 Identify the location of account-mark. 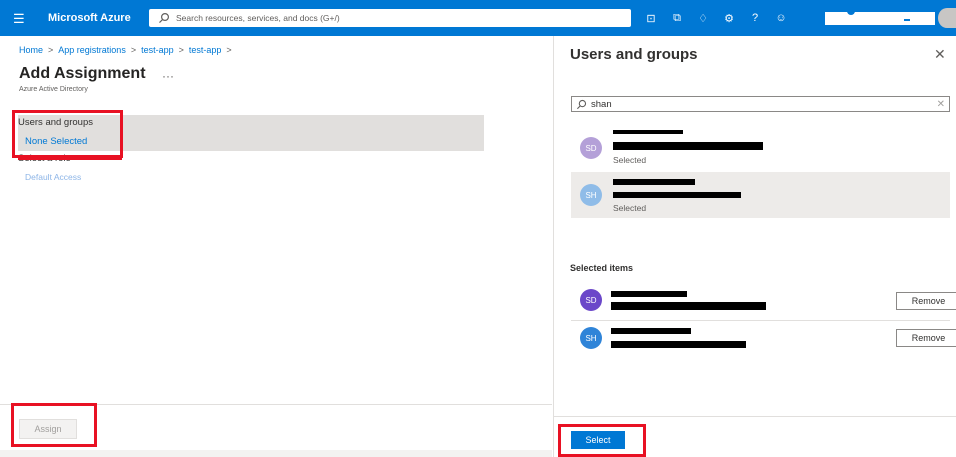
(907, 20).